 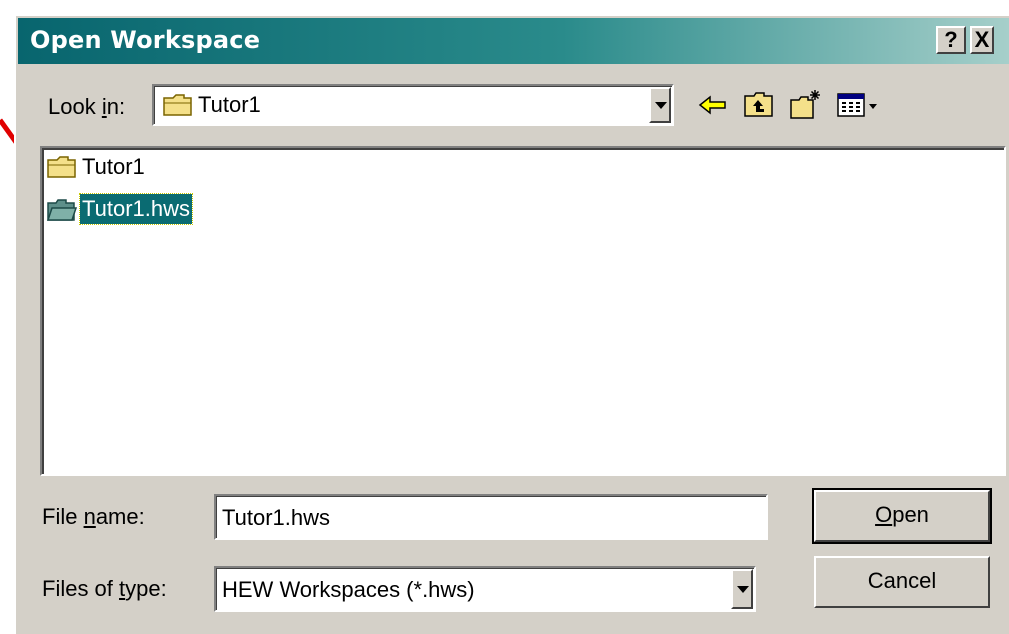 I want to click on open-button: Open, so click(x=902, y=516).